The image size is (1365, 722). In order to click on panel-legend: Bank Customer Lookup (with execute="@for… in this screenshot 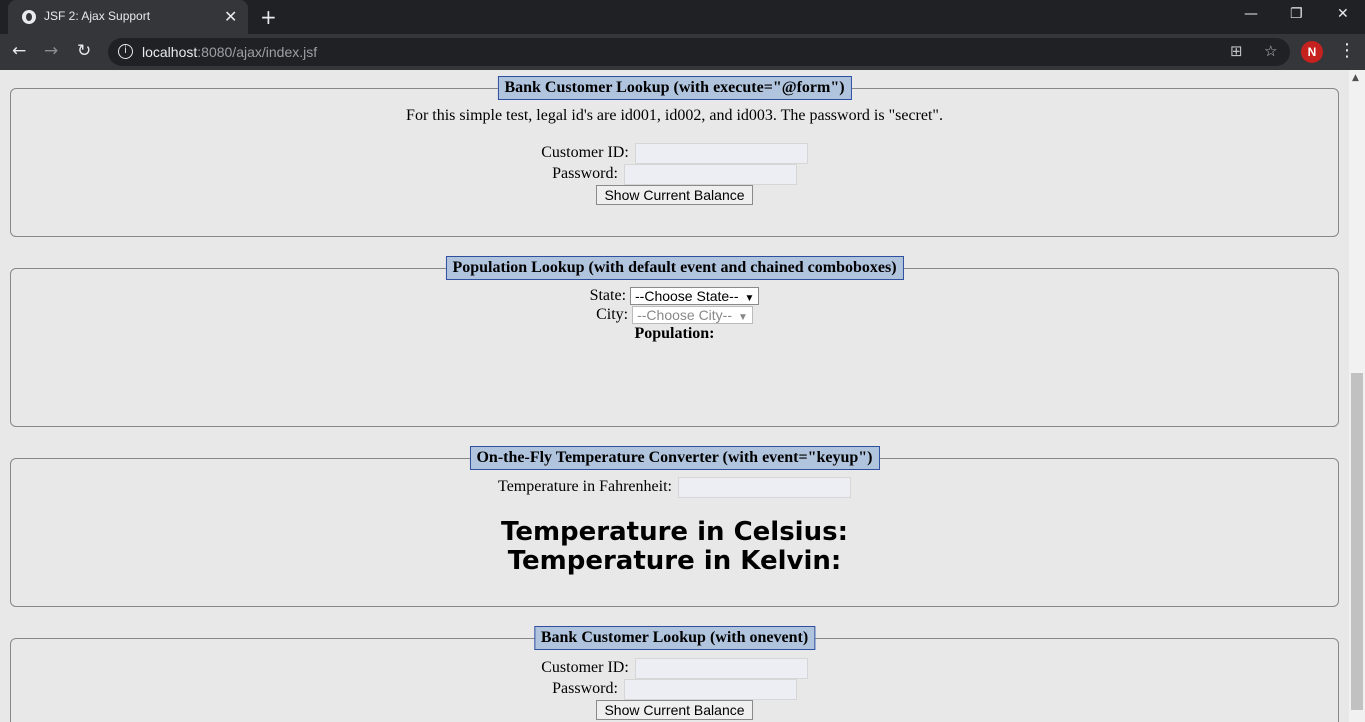, I will do `click(674, 88)`.